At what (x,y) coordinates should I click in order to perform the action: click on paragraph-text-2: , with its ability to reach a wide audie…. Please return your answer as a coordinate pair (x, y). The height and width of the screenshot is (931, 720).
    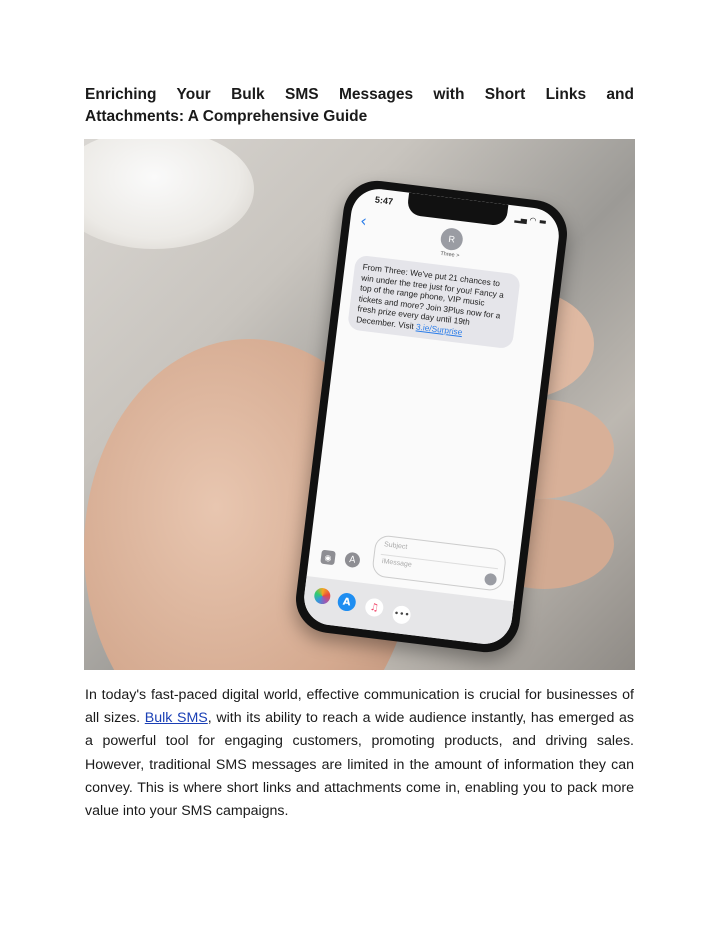
    Looking at the image, I should click on (359, 765).